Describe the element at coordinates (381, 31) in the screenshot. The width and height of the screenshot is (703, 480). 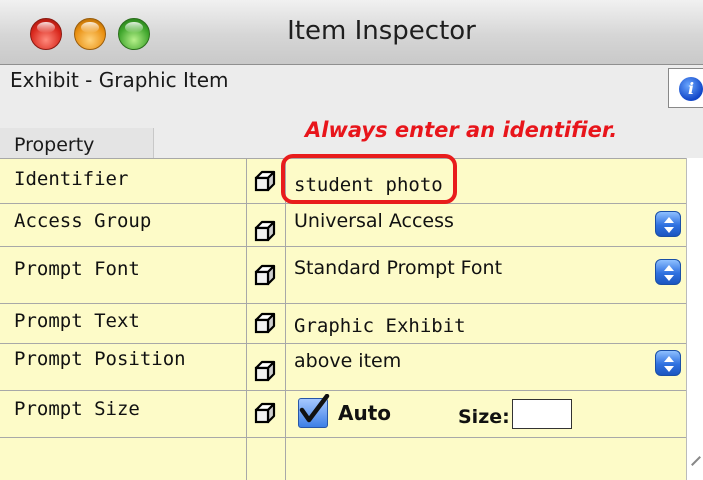
I see `window-title: Item Inspector` at that location.